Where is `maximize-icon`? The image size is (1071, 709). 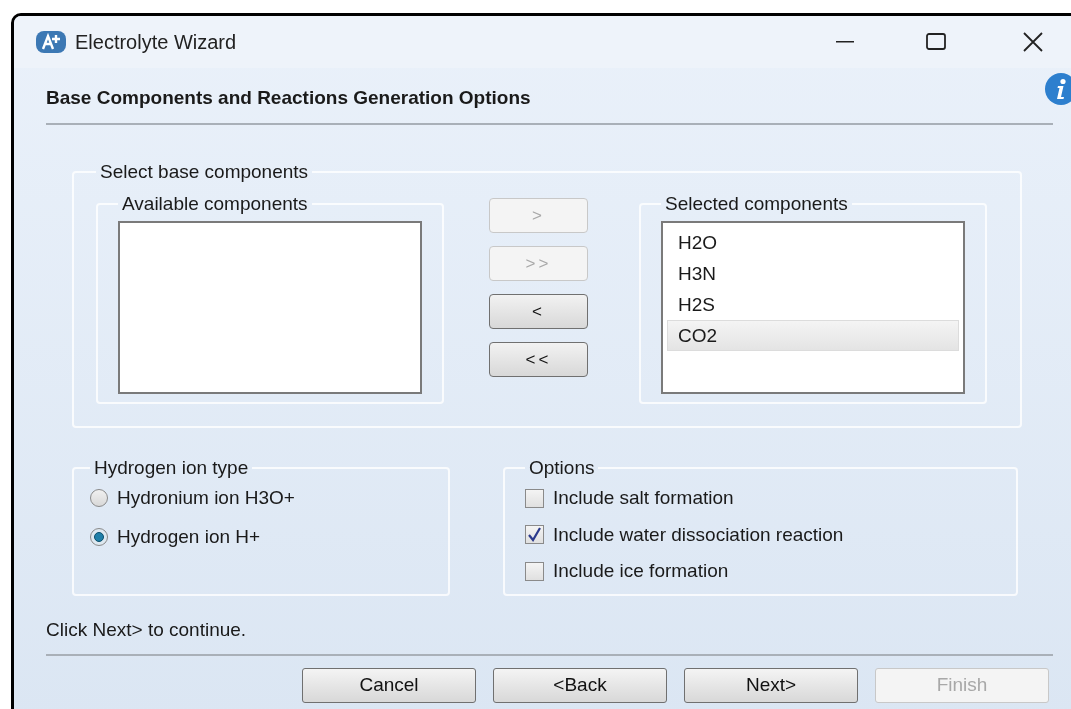
maximize-icon is located at coordinates (936, 42).